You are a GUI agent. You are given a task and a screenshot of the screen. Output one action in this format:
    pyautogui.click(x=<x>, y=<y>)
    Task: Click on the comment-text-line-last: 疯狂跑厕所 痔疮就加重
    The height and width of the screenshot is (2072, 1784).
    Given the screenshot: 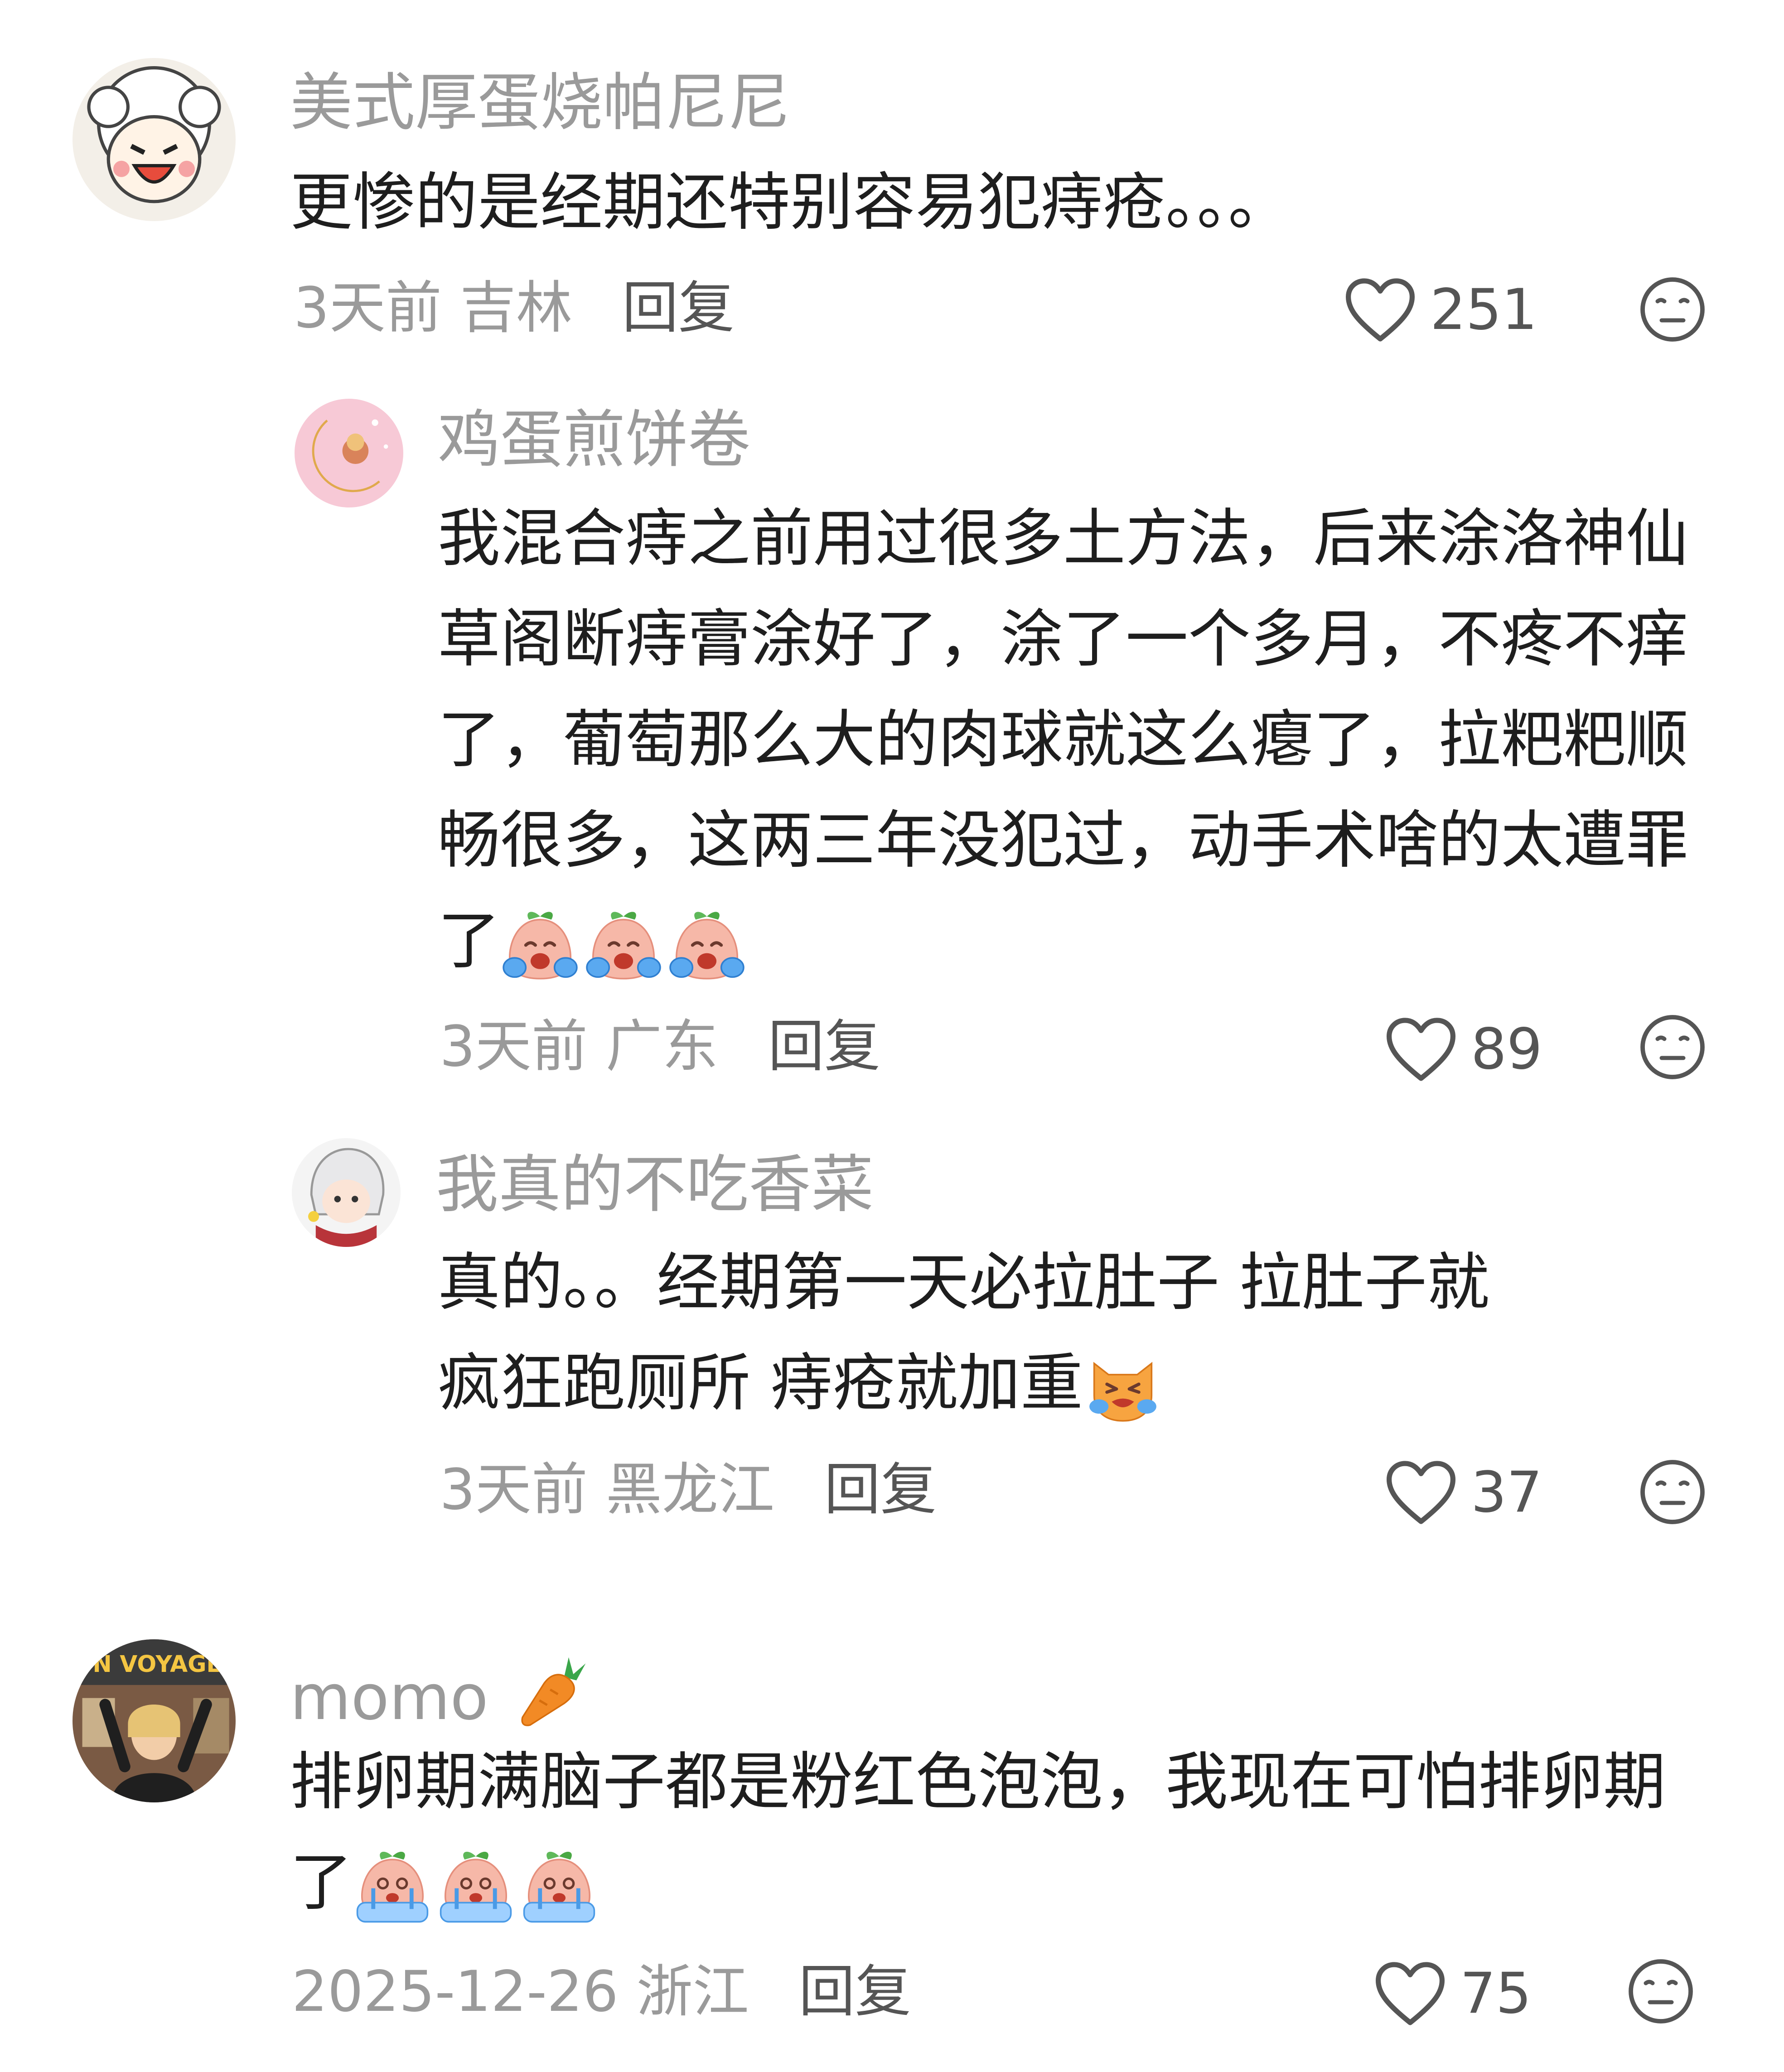 What is the action you would take?
    pyautogui.click(x=963, y=1383)
    